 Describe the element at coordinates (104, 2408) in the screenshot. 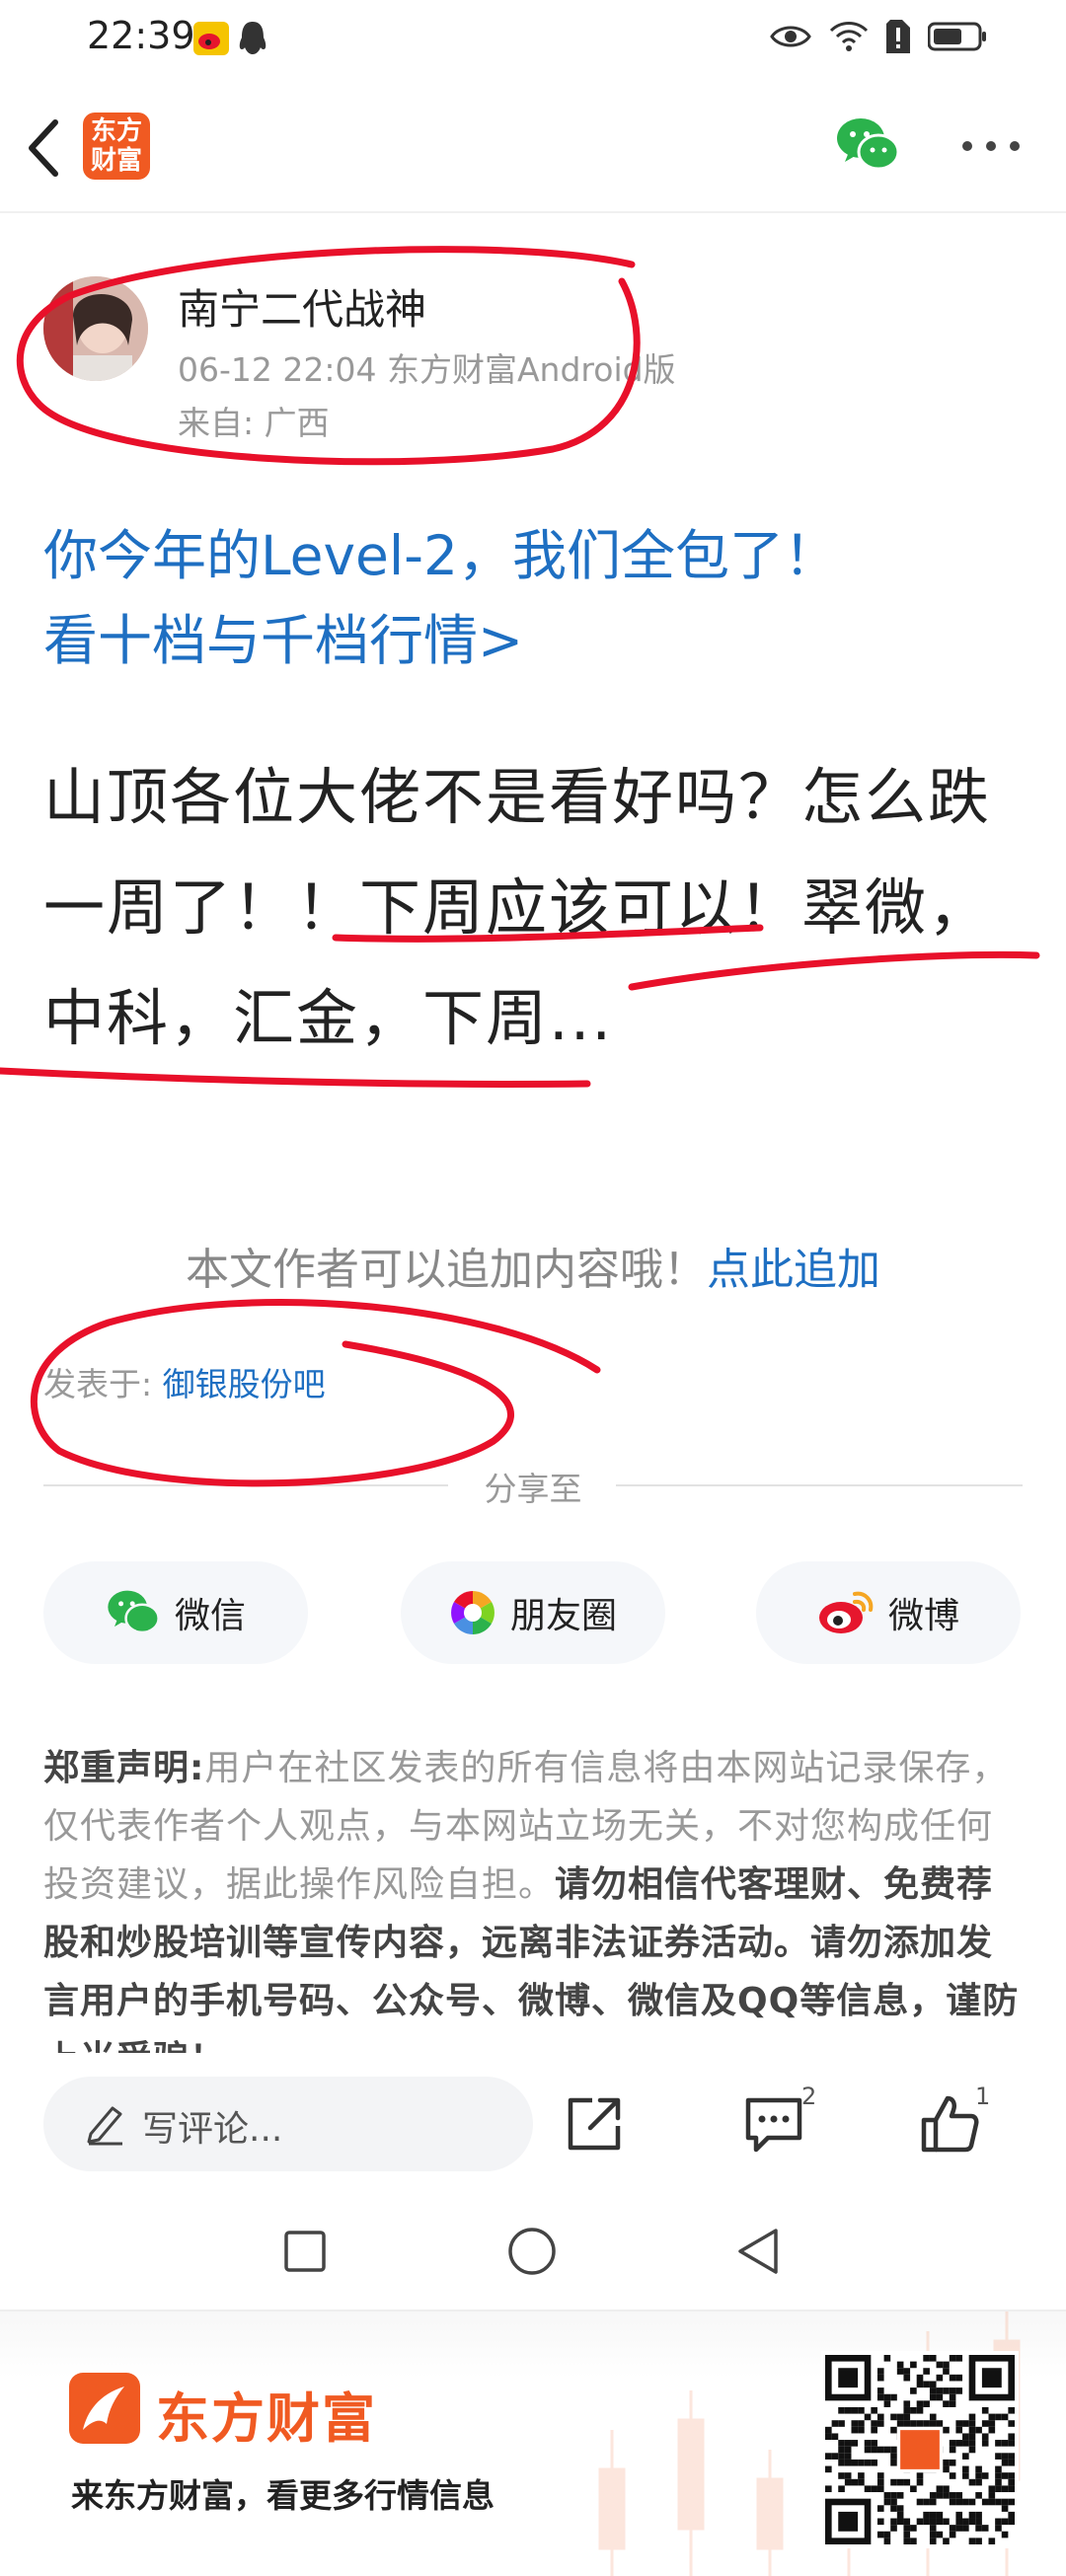

I see `brand-logo-icon` at that location.